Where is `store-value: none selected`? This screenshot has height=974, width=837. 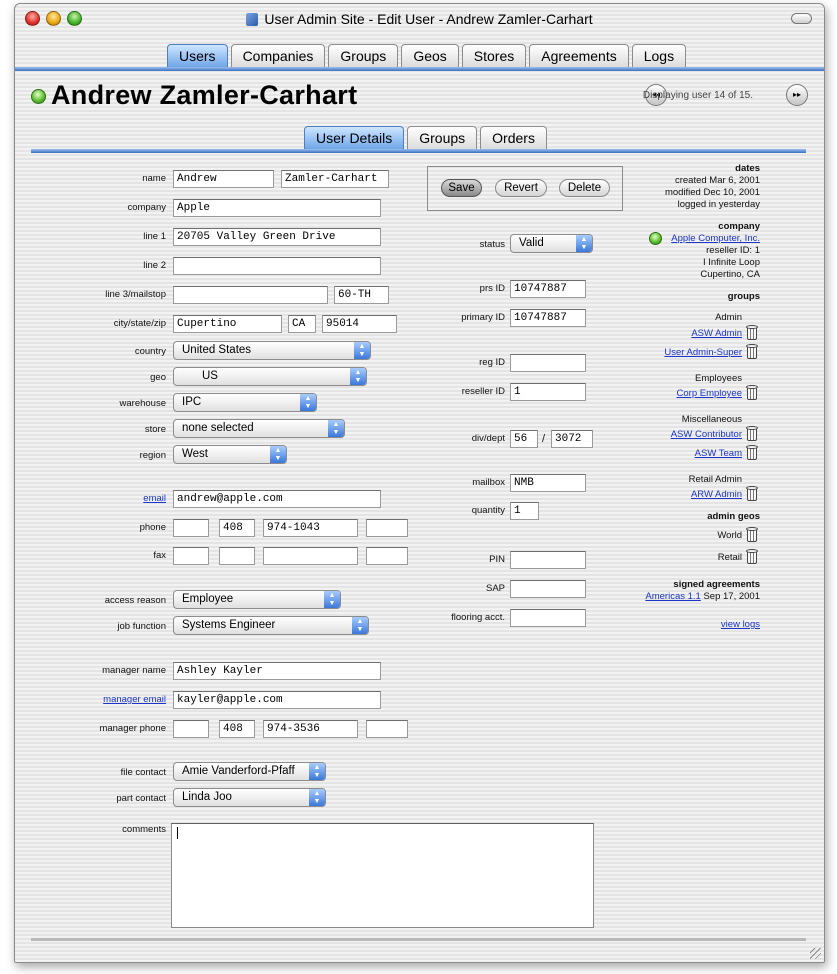 store-value: none selected is located at coordinates (218, 428).